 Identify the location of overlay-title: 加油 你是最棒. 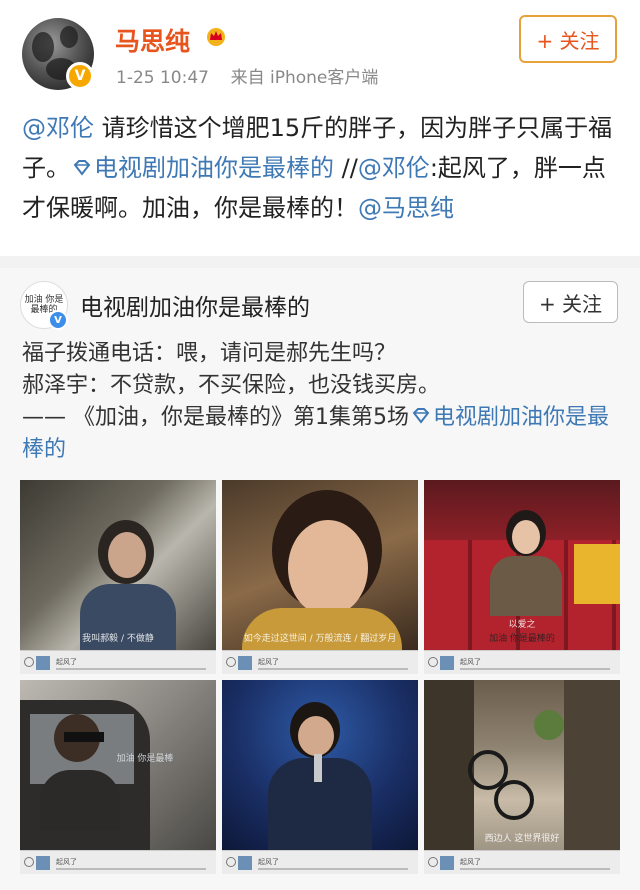
(145, 759).